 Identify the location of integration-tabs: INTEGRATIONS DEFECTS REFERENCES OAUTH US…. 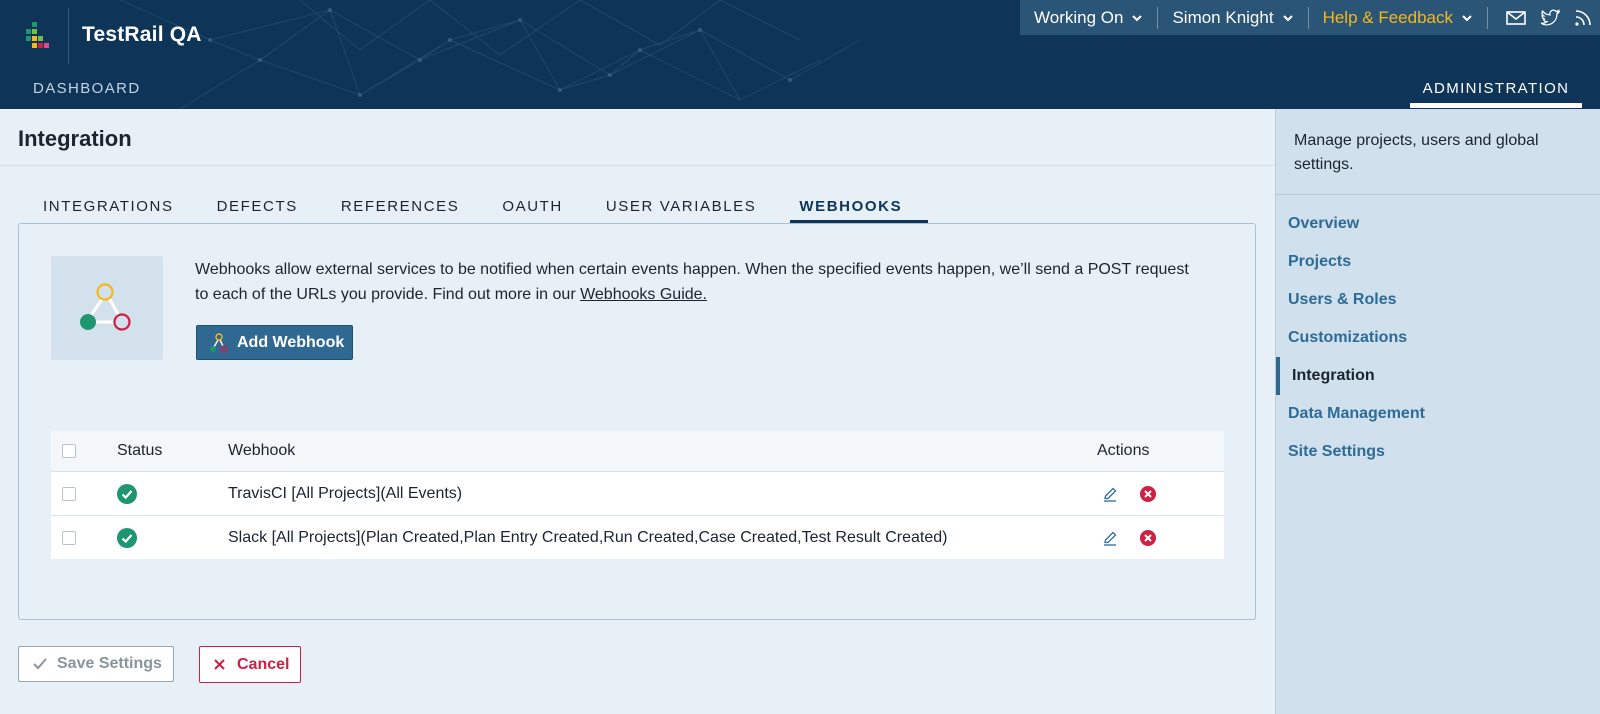
(473, 204).